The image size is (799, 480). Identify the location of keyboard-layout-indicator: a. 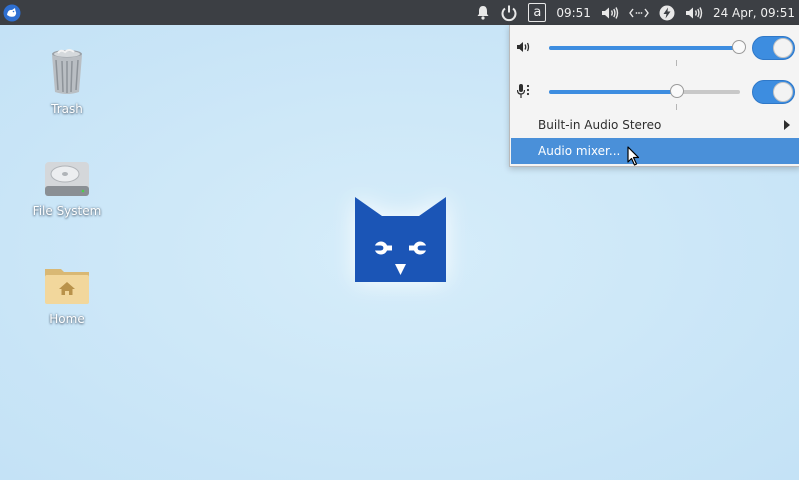
(537, 12).